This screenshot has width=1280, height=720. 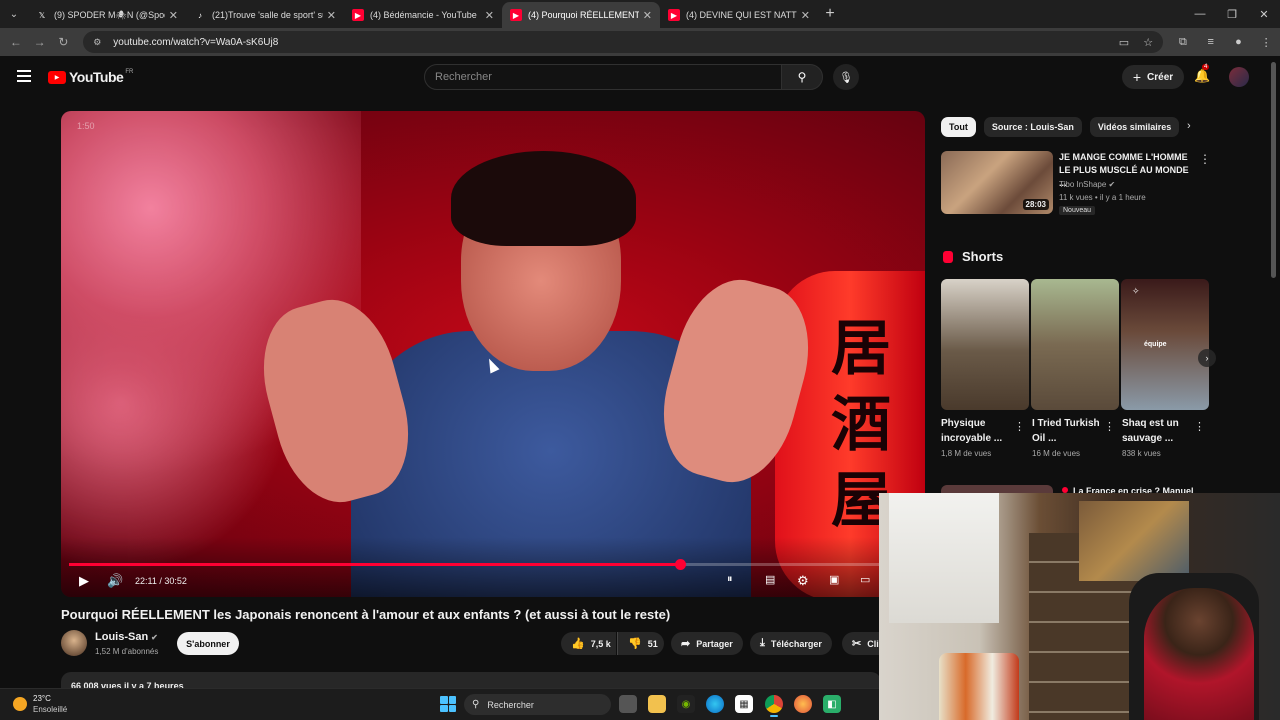 I want to click on new-badge: Nouveau, so click(x=1077, y=210).